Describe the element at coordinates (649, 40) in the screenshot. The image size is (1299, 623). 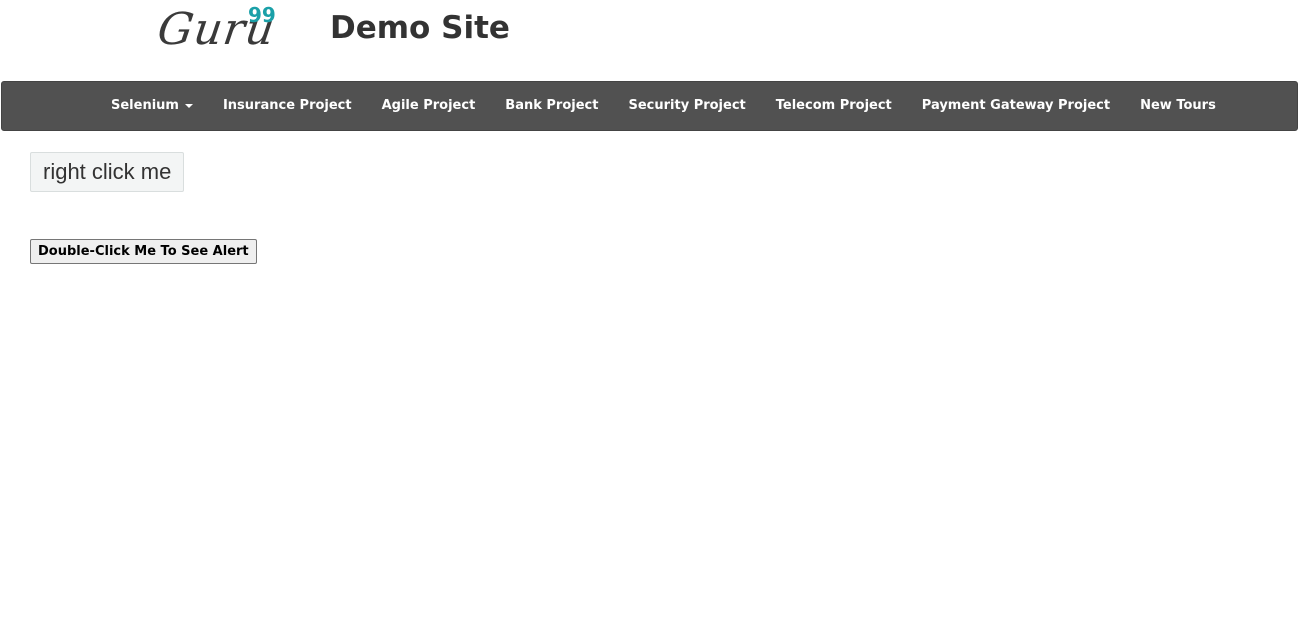
I see `site-header: Guru 99 Demo Site` at that location.